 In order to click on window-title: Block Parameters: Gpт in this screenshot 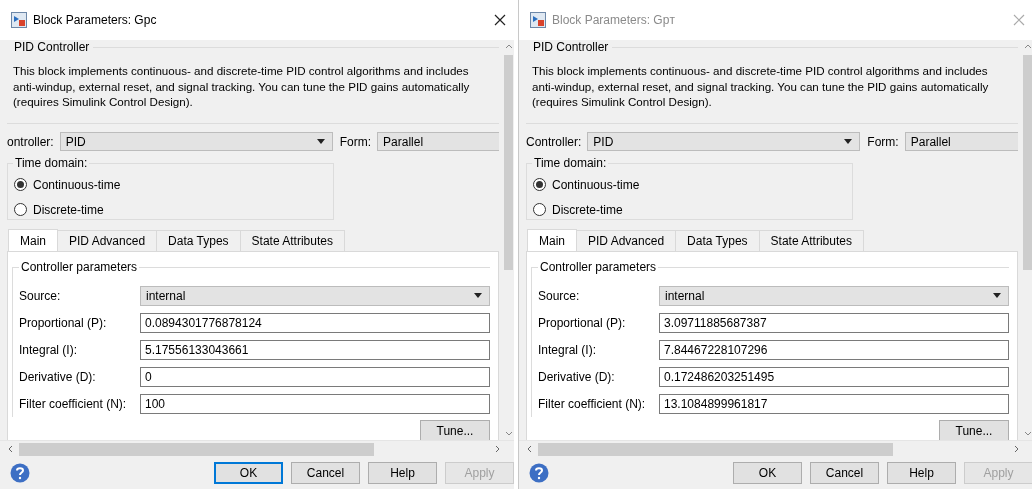, I will do `click(614, 20)`.